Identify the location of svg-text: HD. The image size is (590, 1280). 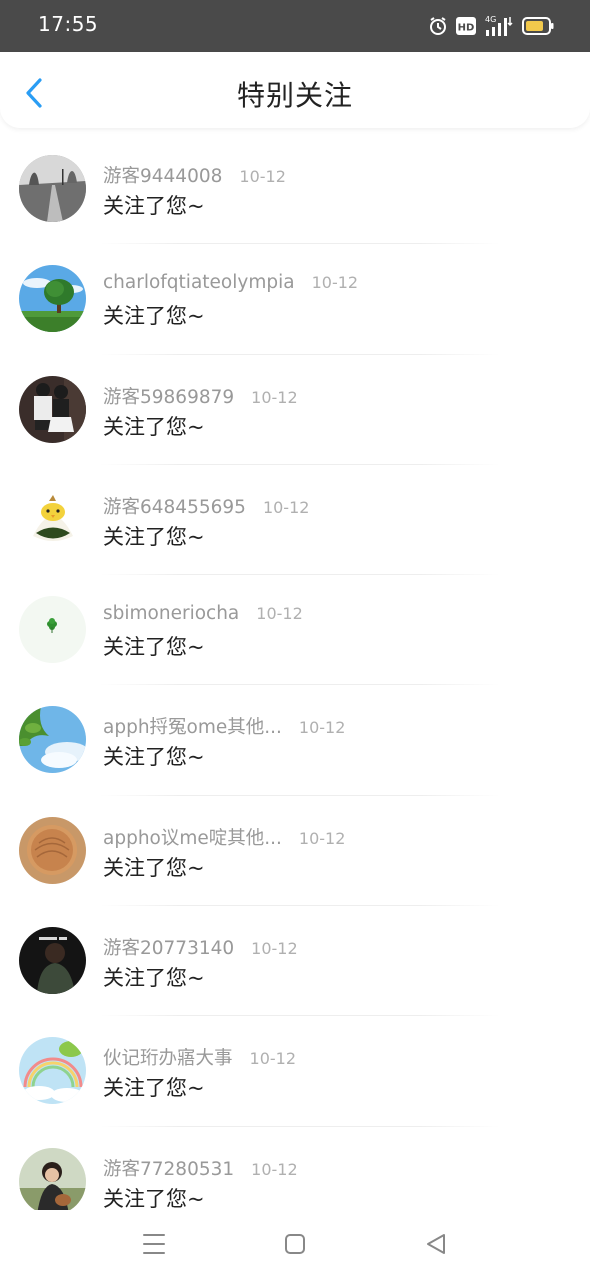
(466, 28).